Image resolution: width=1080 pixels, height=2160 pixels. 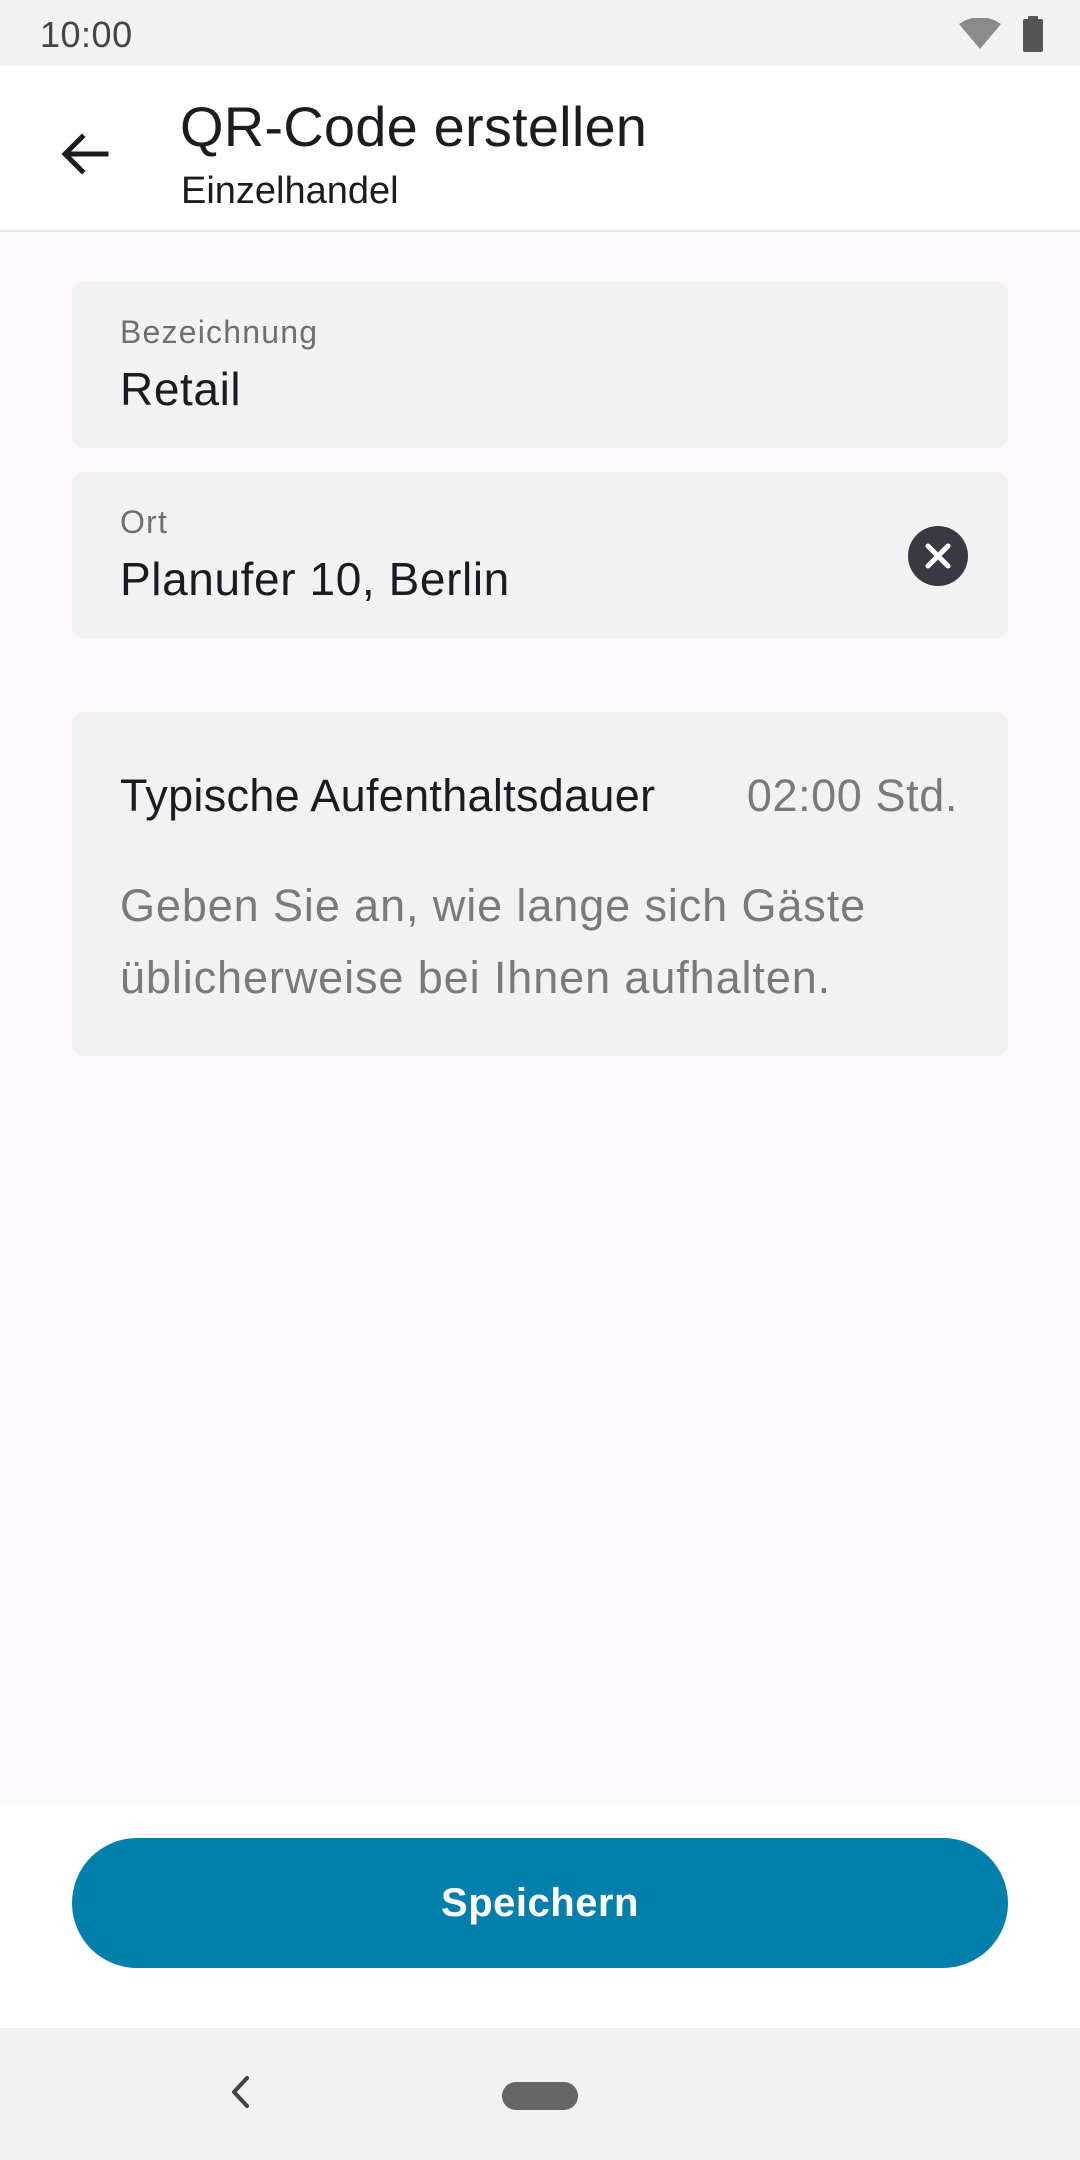 I want to click on save-button: Speichern, so click(x=540, y=1903).